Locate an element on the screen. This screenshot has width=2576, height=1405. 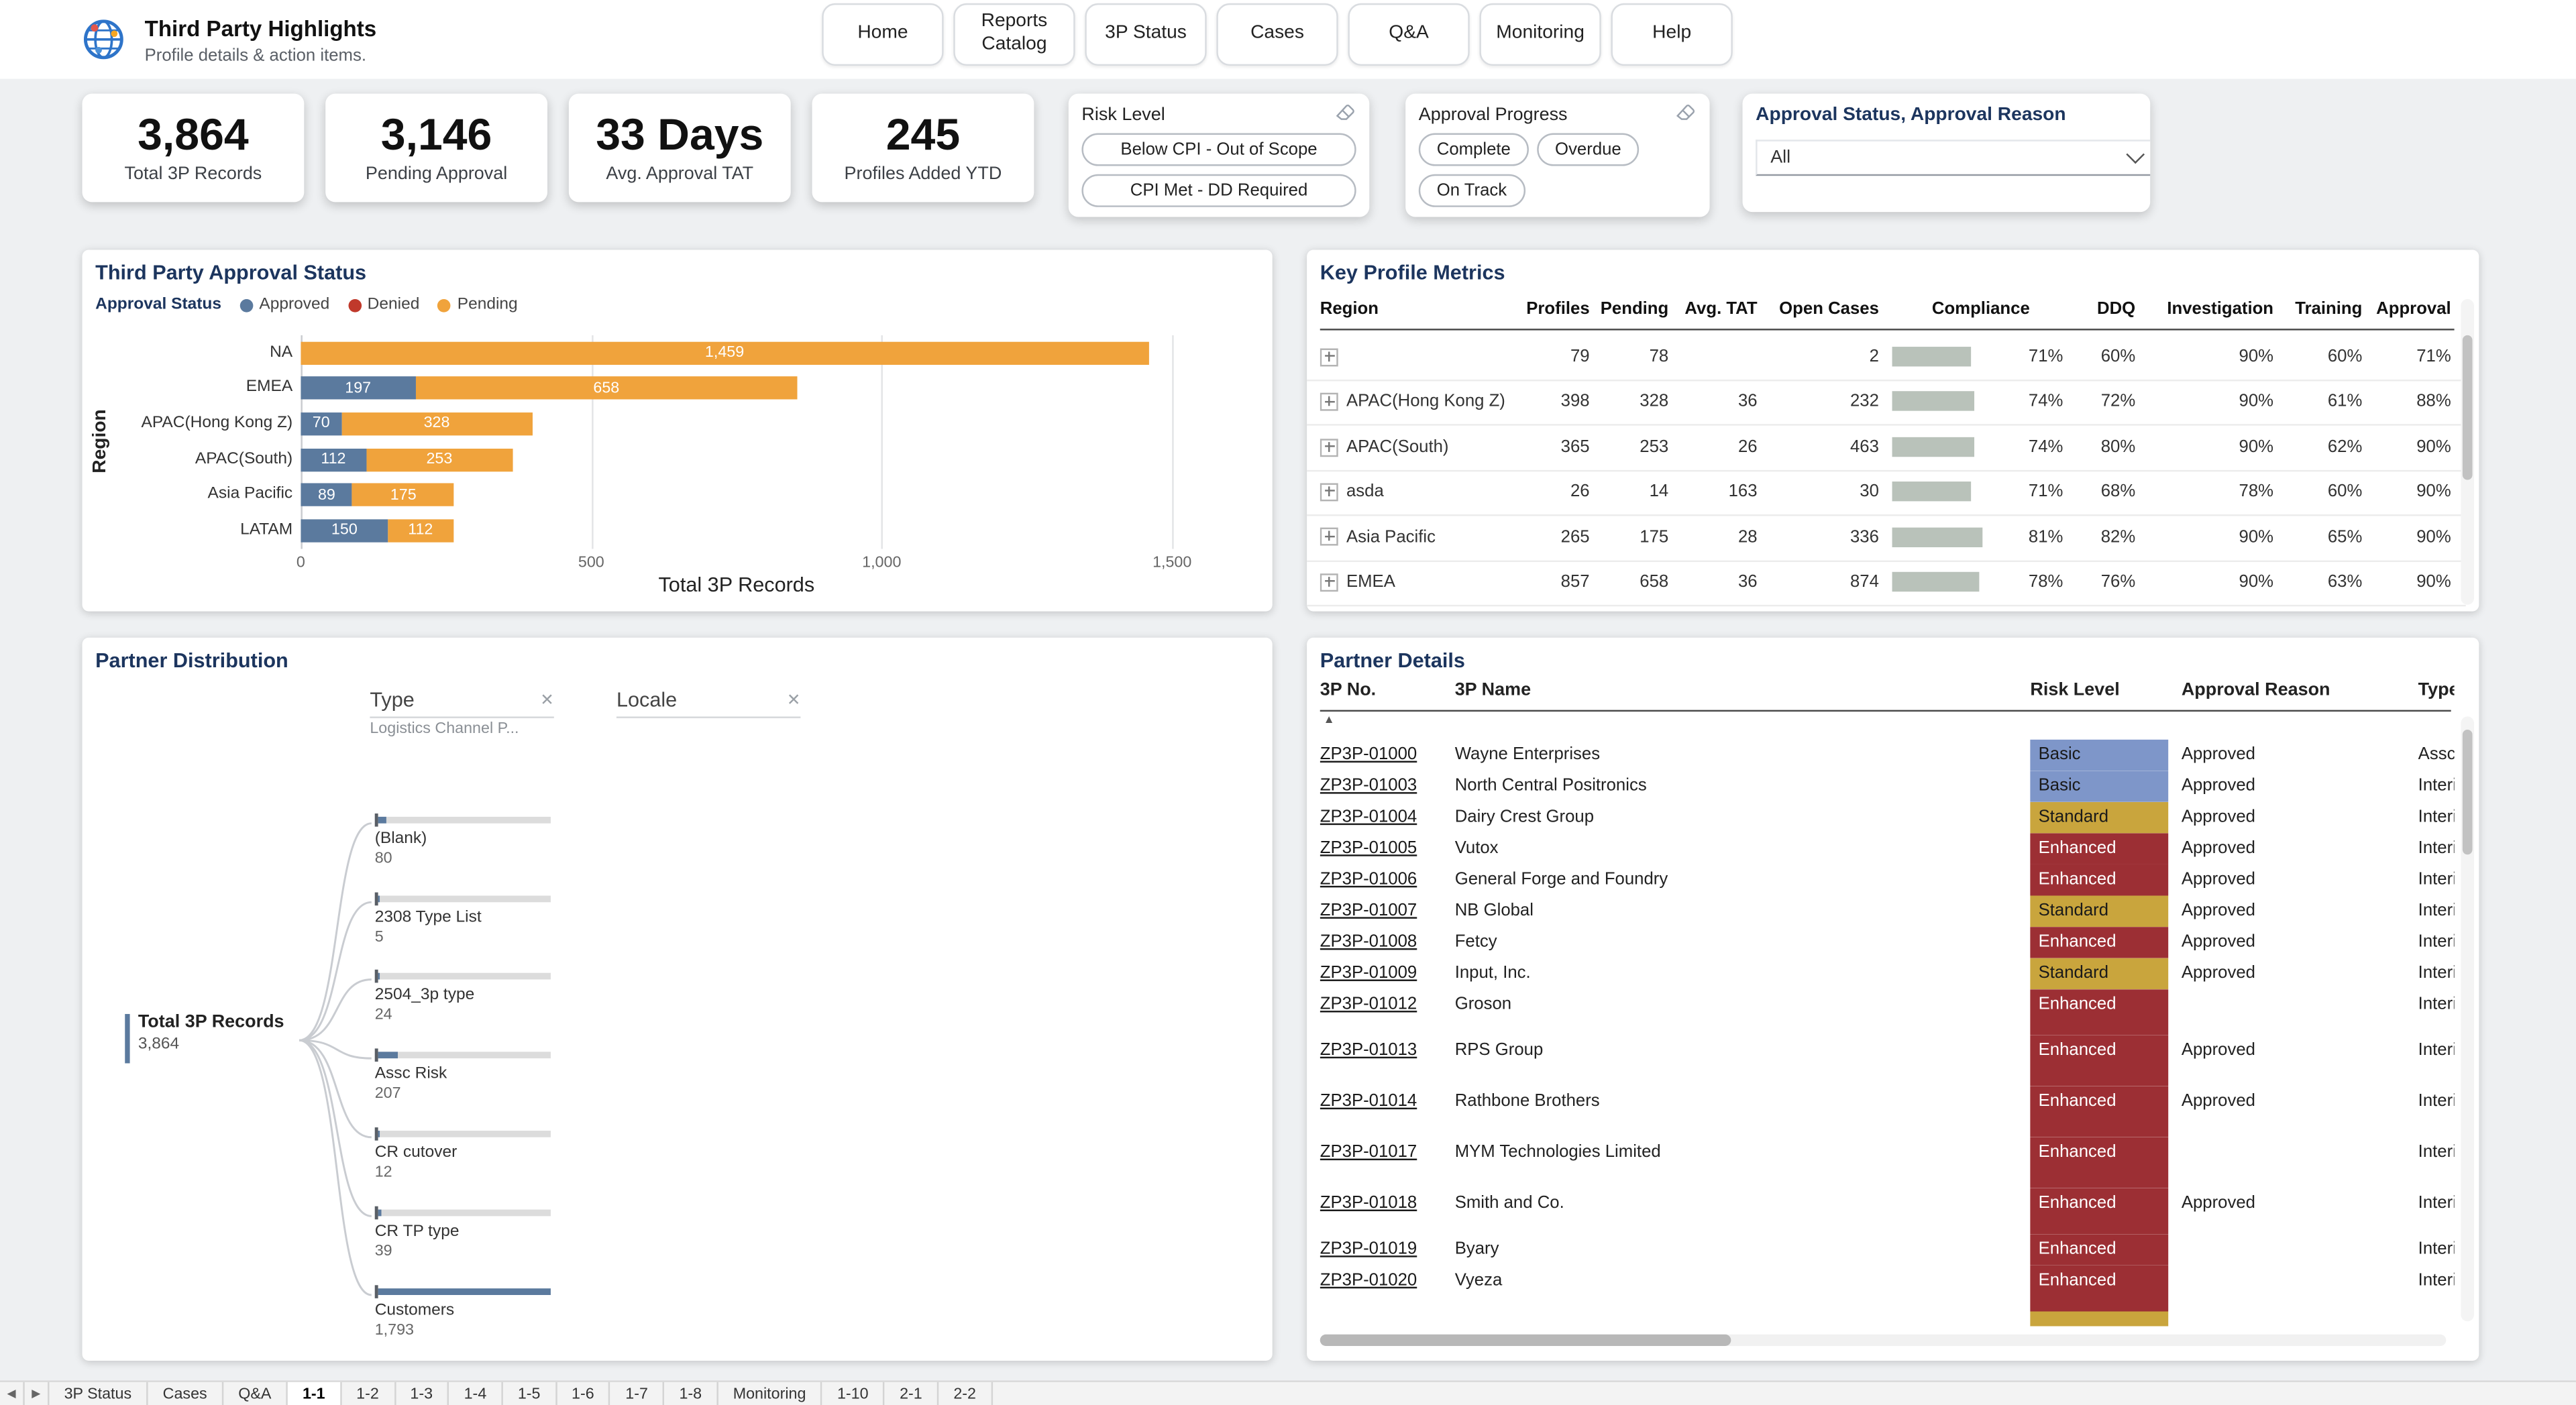
partner-id-link: ZP3P-01019 is located at coordinates (1384, 1246).